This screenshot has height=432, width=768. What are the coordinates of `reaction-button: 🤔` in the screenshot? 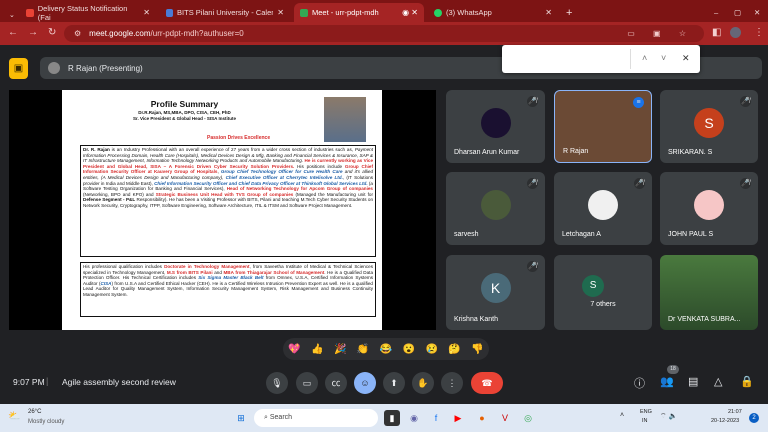 It's located at (454, 349).